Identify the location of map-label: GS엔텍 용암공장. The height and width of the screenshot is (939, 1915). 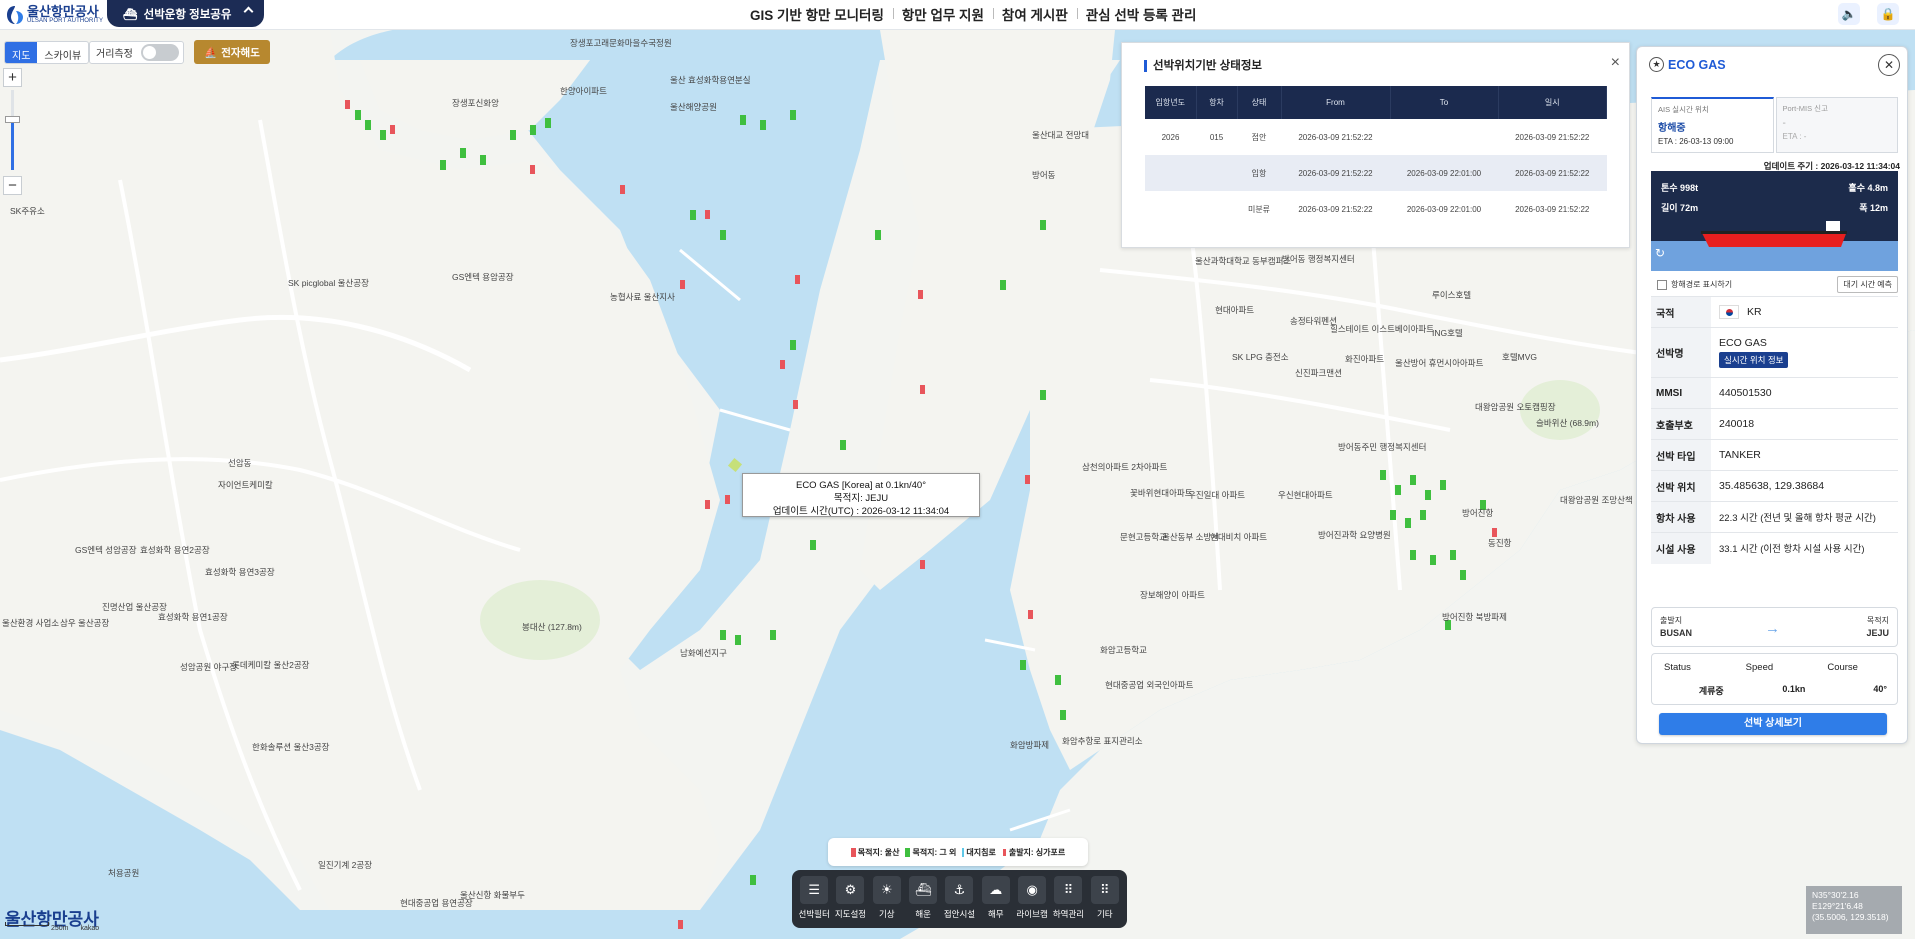
(483, 277).